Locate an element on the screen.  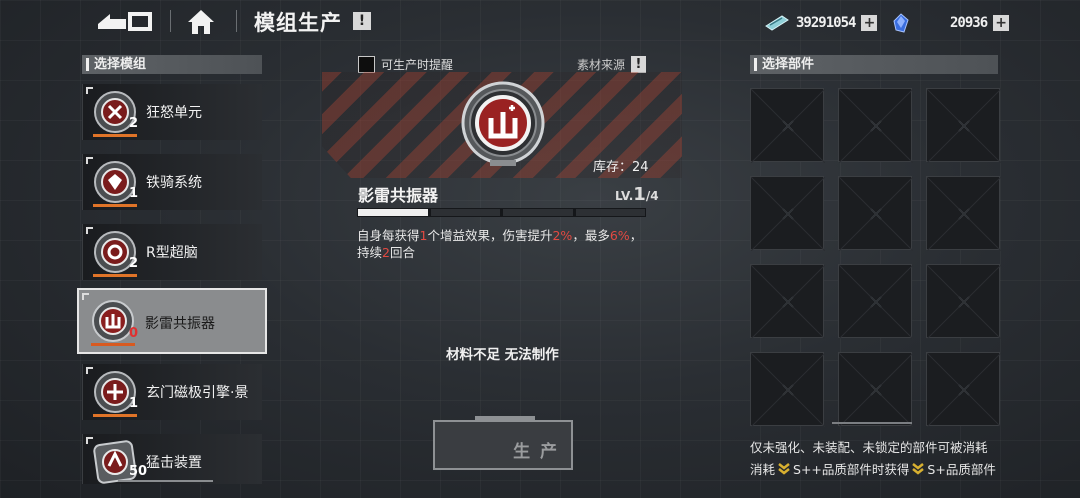
consume-note: 仅未强化、未装配、未锁定的部件可被消耗 消耗 S++品质部件时获得 S+品质部件 is located at coordinates (885, 459).